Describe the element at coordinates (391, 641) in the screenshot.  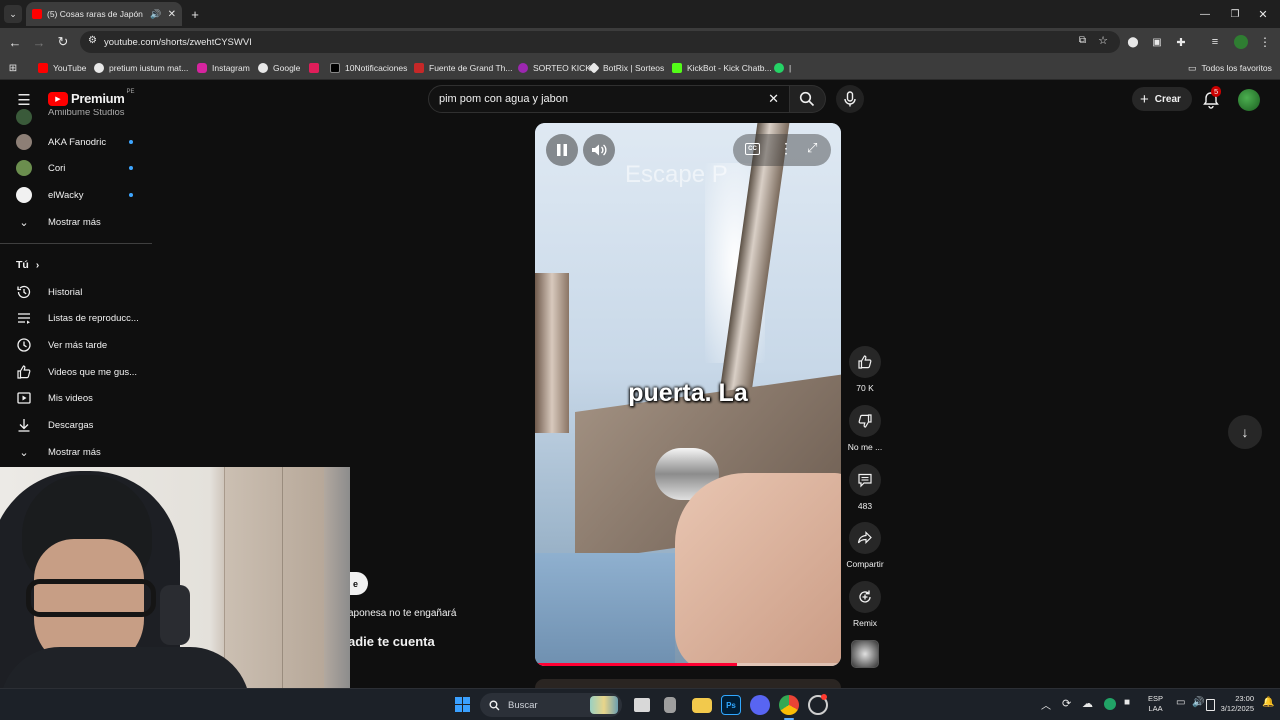
I see `video-title-partial: adie te cuenta` at that location.